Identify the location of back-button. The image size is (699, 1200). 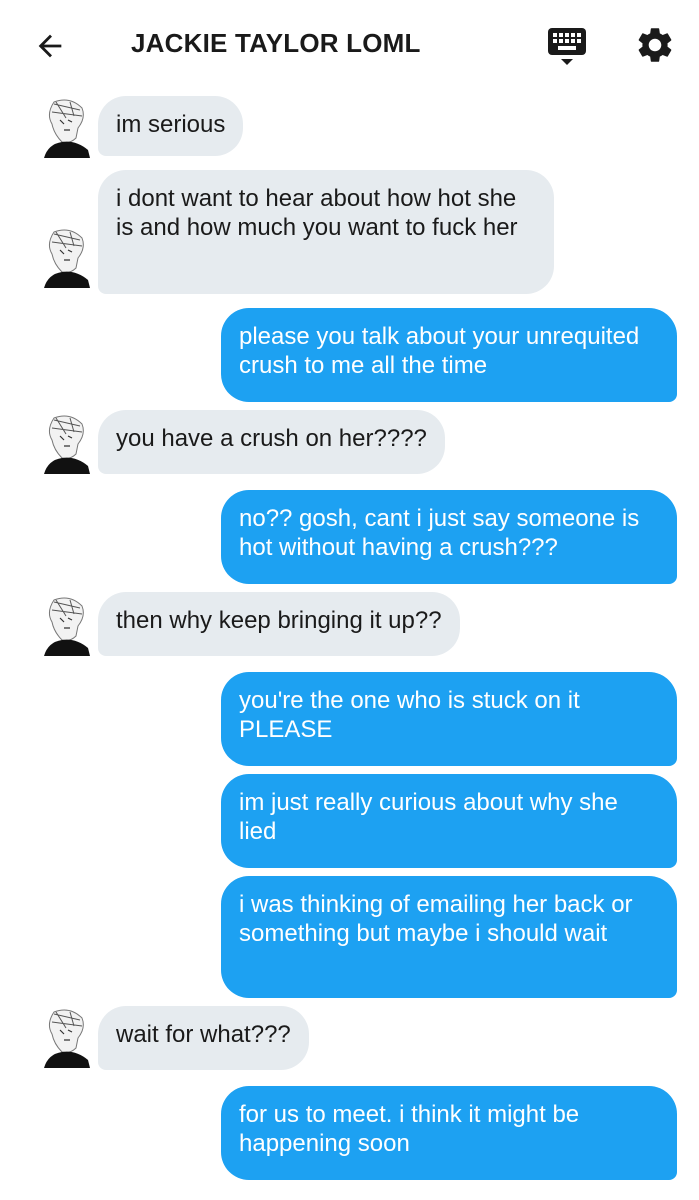
(50, 46).